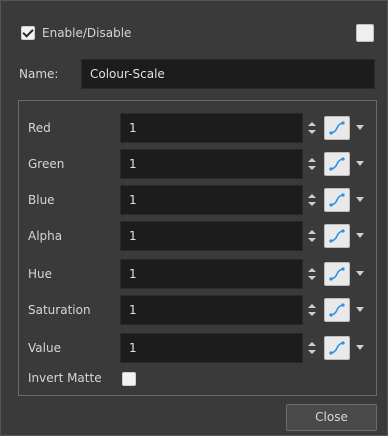 The image size is (388, 436). Describe the element at coordinates (39, 74) in the screenshot. I see `name-label: Name:` at that location.